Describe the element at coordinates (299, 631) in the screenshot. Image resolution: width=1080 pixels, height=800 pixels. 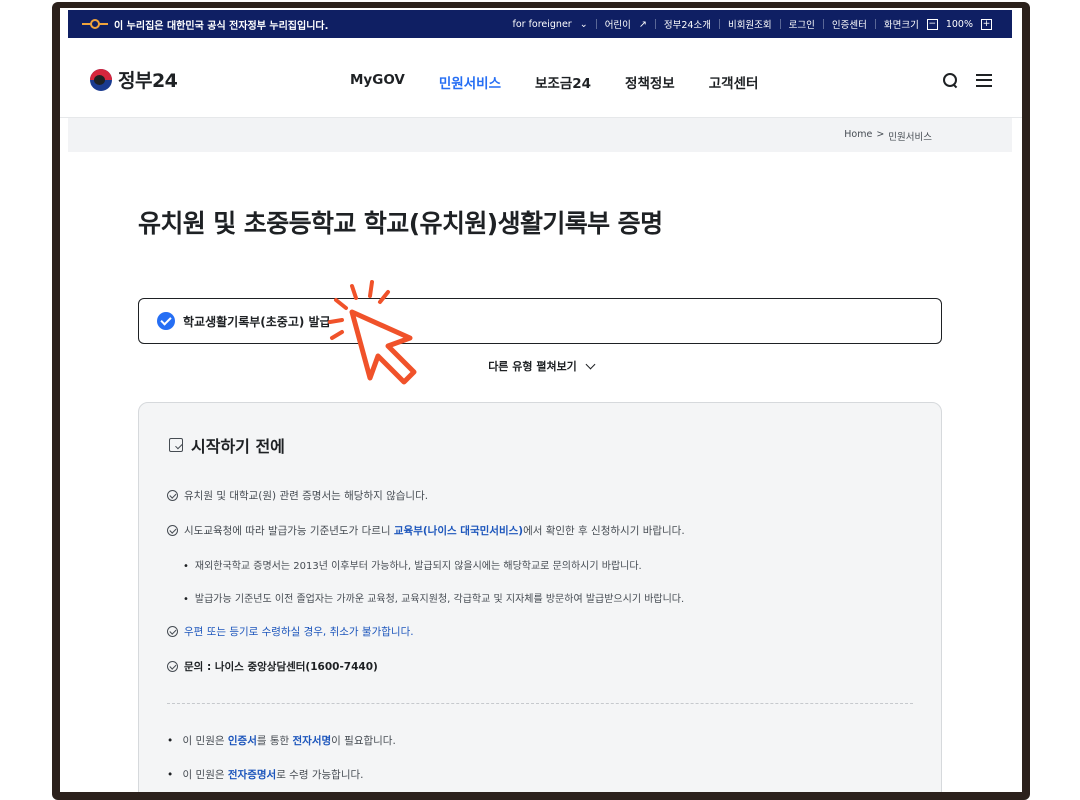
I see `info-text: 우편 또는 등기로 수령하실 경우, 취소가 불가합니다.` at that location.